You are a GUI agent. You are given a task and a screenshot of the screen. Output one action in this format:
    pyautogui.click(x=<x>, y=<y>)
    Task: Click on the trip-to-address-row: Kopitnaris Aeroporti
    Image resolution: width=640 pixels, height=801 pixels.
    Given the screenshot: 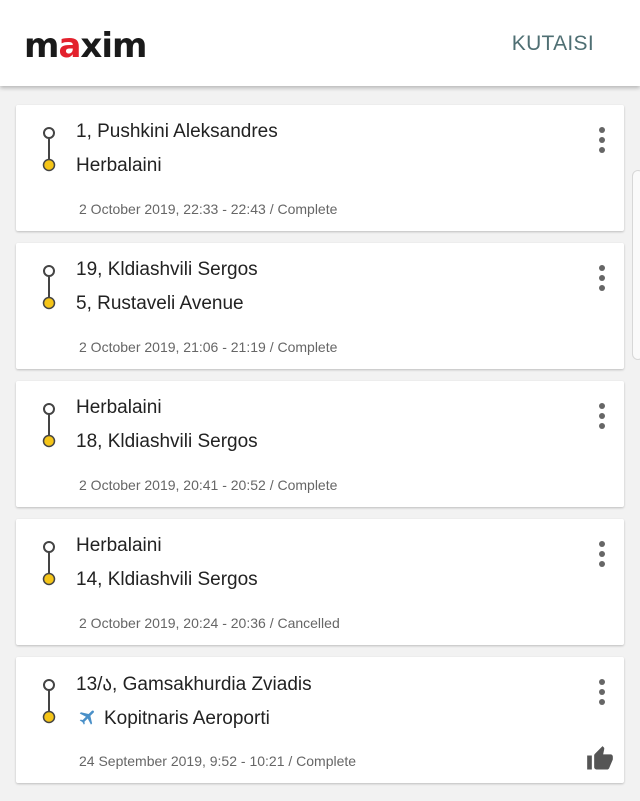 What is the action you would take?
    pyautogui.click(x=173, y=718)
    